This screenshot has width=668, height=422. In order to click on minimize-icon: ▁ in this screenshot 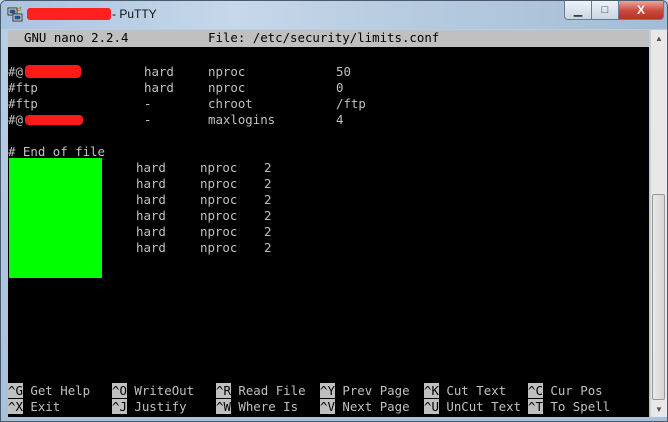, I will do `click(578, 10)`.